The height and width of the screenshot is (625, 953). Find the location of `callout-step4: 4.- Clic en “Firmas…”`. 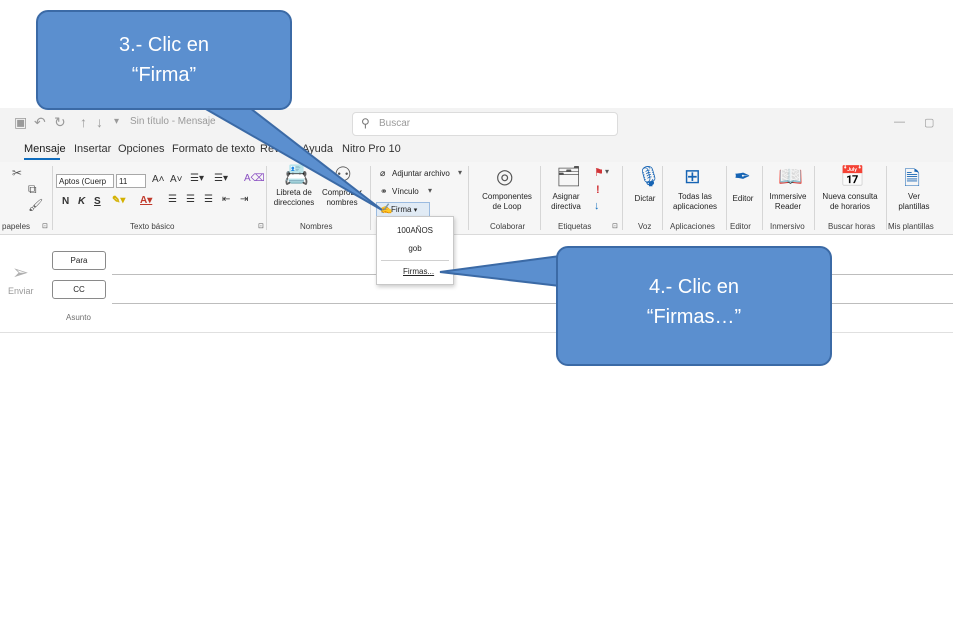

callout-step4: 4.- Clic en “Firmas…” is located at coordinates (694, 306).